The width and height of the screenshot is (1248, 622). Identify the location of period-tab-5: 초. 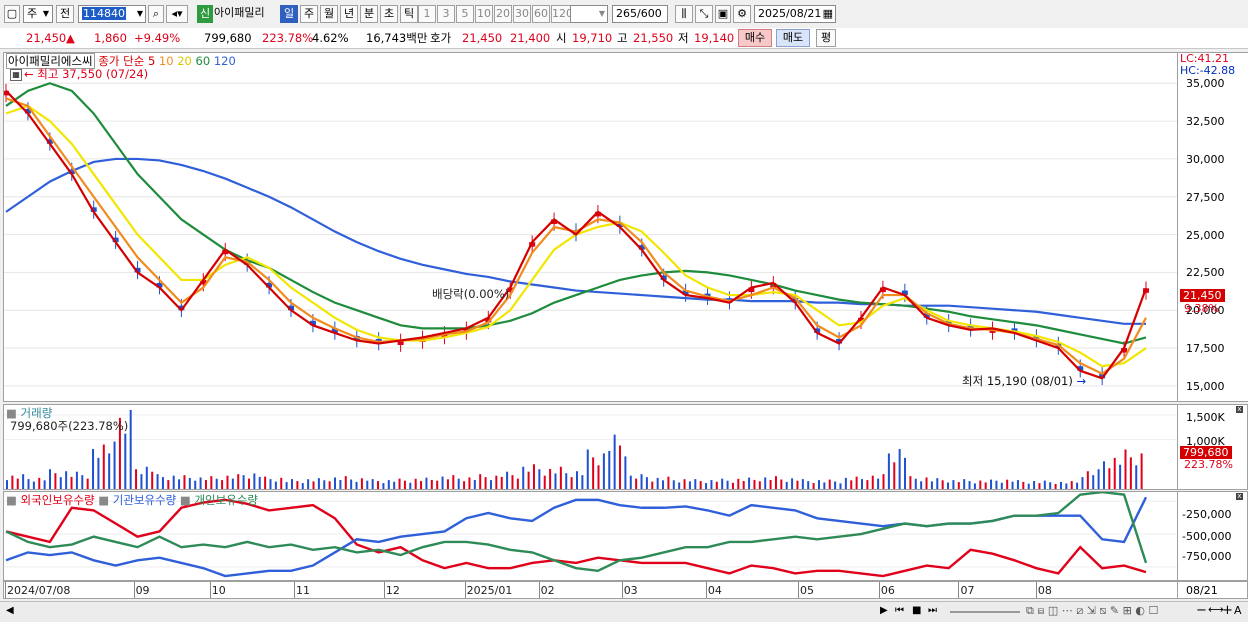
(389, 14).